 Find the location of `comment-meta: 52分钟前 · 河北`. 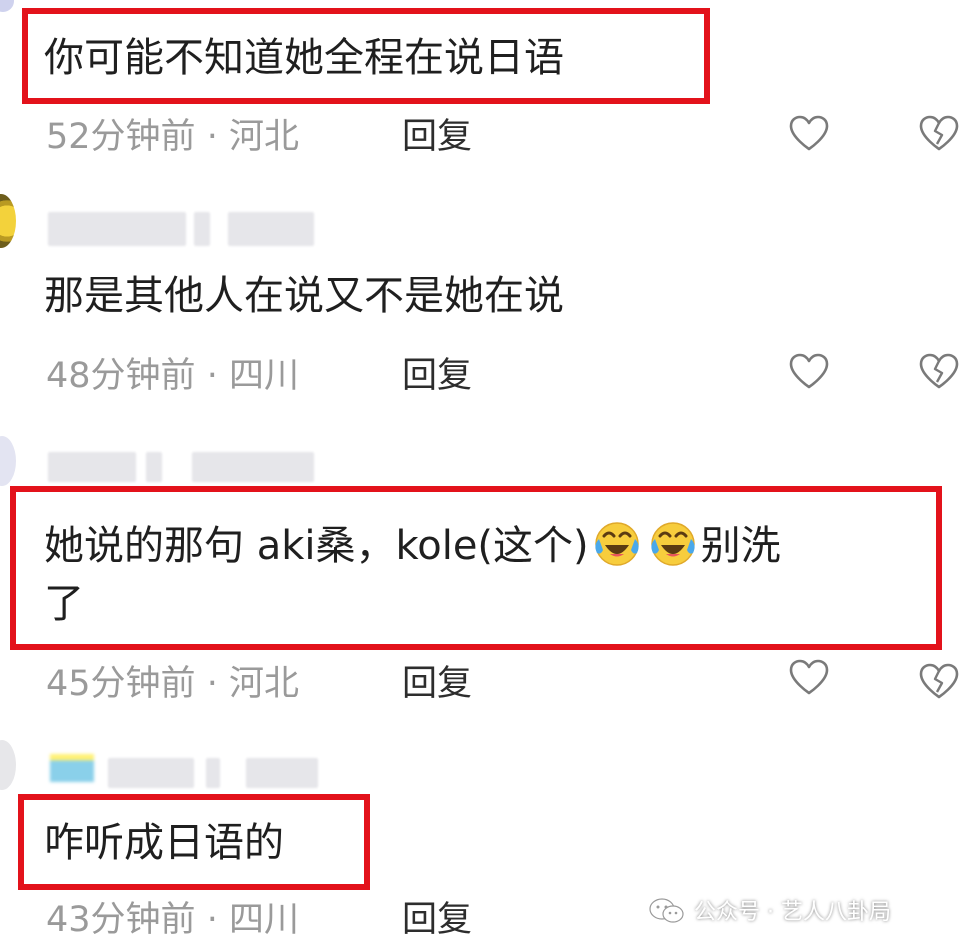

comment-meta: 52分钟前 · 河北 is located at coordinates (172, 137).